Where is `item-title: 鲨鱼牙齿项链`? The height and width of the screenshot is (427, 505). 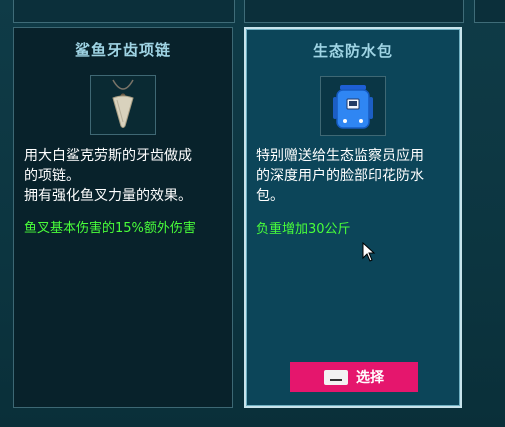 item-title: 鲨鱼牙齿项链 is located at coordinates (122, 50).